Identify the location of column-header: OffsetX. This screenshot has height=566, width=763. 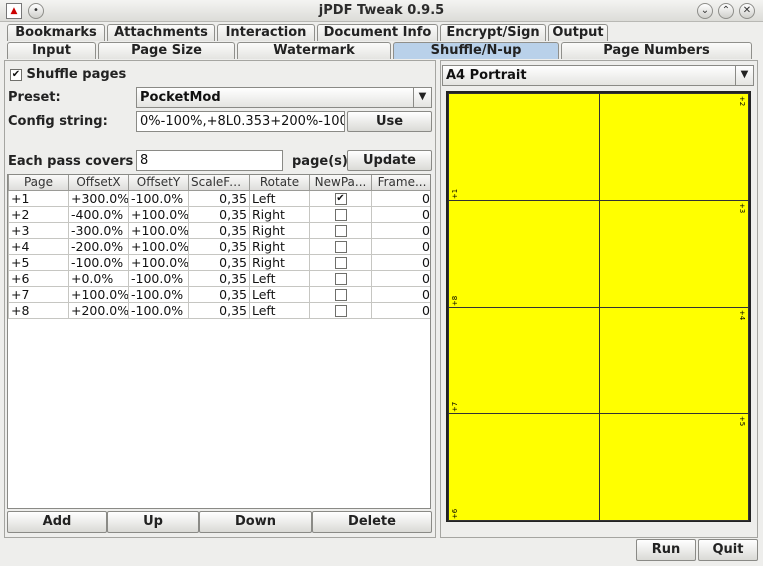
(98, 183).